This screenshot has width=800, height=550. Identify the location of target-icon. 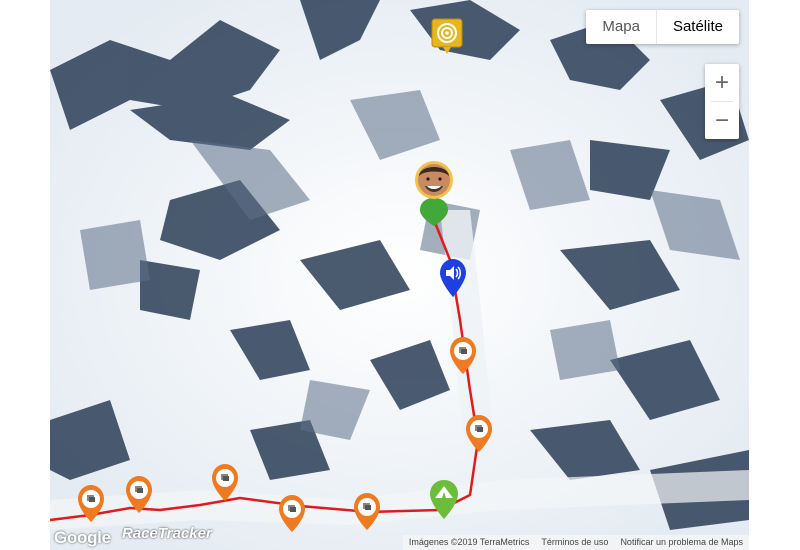
(447, 37).